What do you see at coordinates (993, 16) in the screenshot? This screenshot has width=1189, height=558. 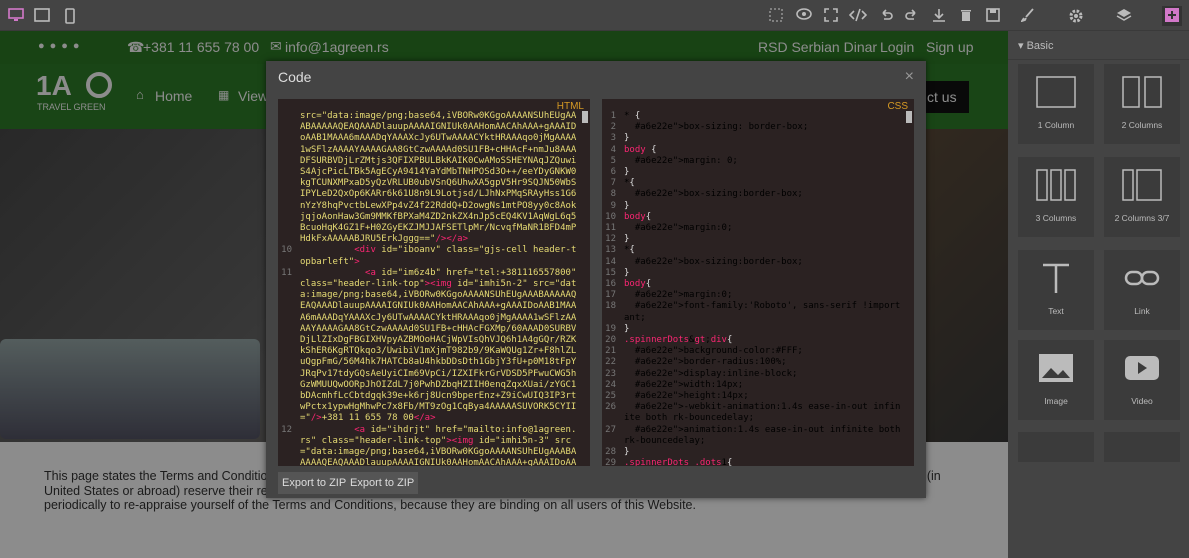 I see `save-icon` at bounding box center [993, 16].